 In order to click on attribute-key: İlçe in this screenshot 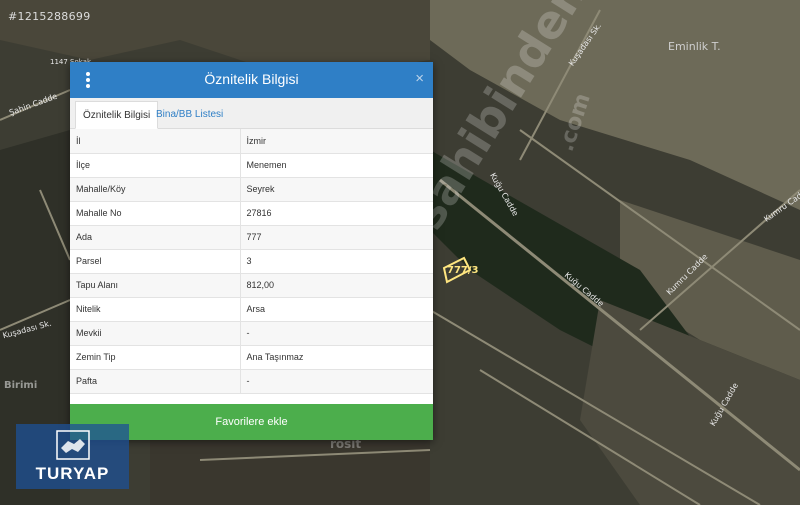, I will do `click(155, 165)`.